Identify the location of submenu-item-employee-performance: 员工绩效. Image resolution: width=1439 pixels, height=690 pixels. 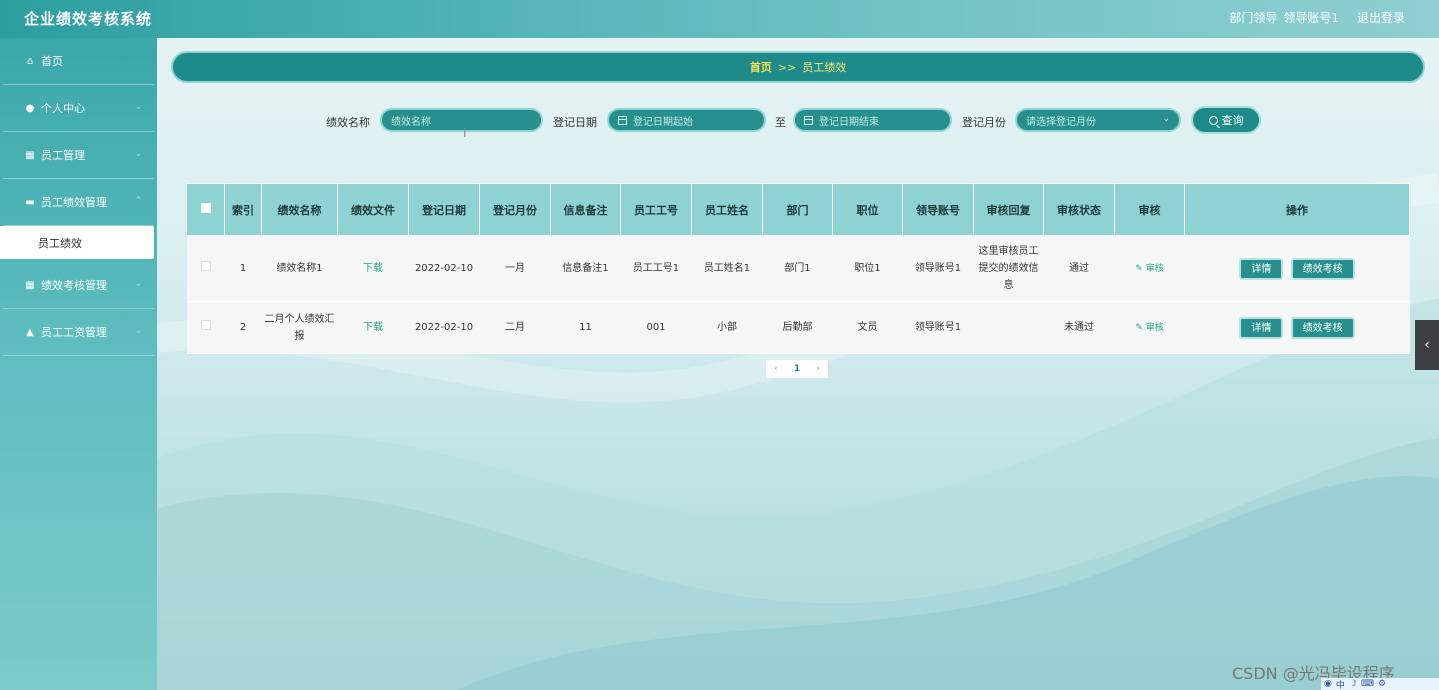
(77, 242).